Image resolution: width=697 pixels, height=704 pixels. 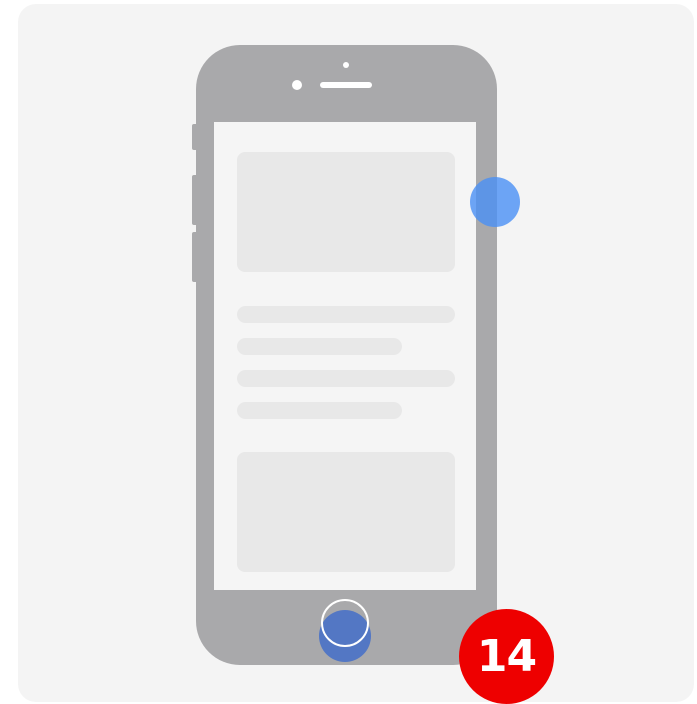 What do you see at coordinates (346, 212) in the screenshot?
I see `screen-placeholder-image-top` at bounding box center [346, 212].